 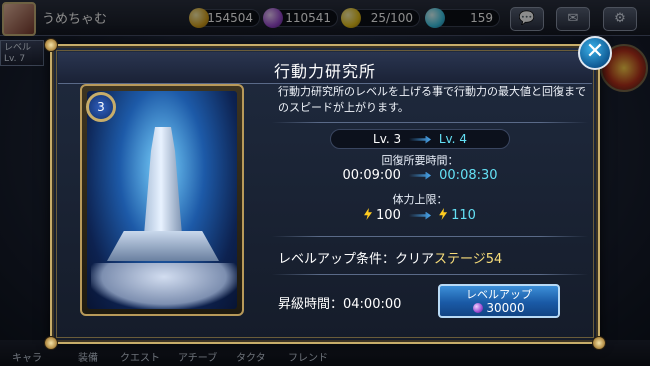 I want to click on levelup-condition: レベルアップ条件：クリアステージ54, so click(x=390, y=257).